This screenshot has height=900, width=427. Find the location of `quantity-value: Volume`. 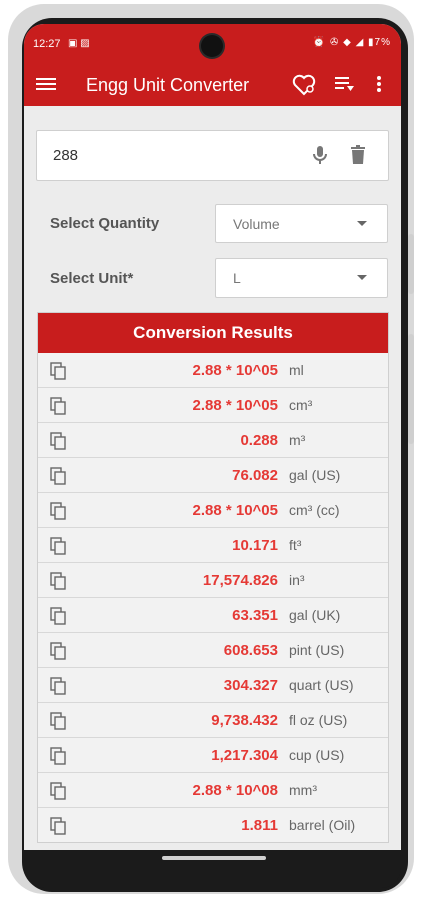

quantity-value: Volume is located at coordinates (256, 224).